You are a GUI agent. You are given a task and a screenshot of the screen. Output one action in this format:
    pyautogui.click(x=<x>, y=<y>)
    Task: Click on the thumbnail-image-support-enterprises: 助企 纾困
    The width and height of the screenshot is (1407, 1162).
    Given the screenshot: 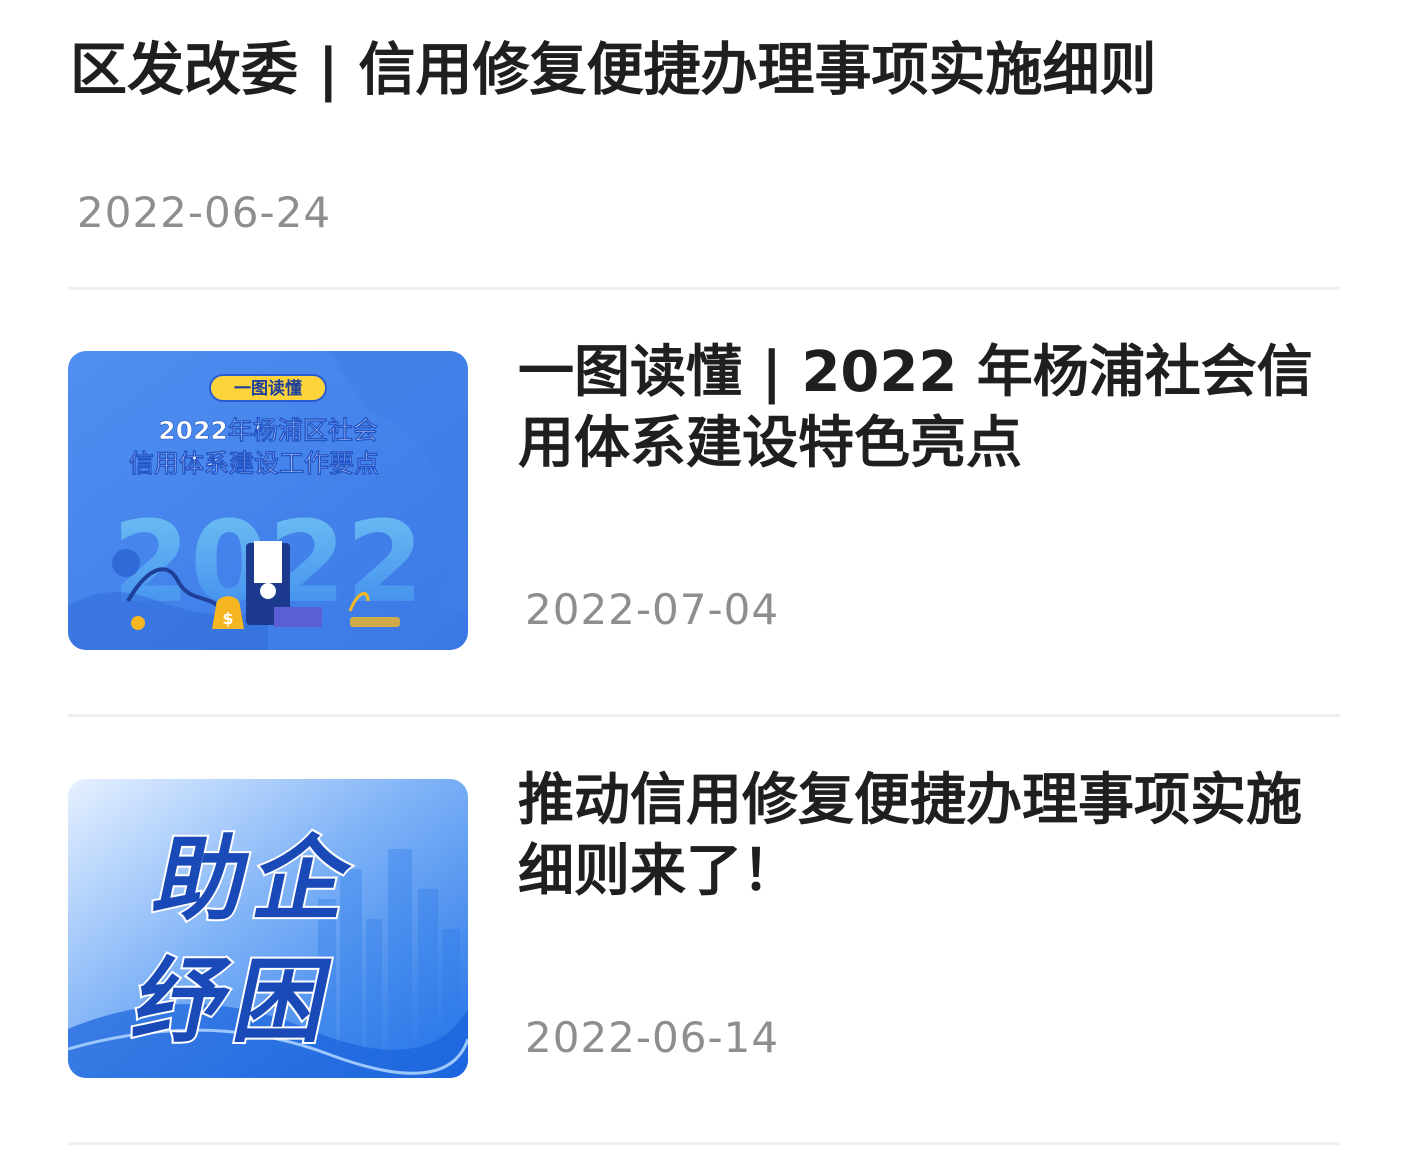 What is the action you would take?
    pyautogui.click(x=268, y=928)
    